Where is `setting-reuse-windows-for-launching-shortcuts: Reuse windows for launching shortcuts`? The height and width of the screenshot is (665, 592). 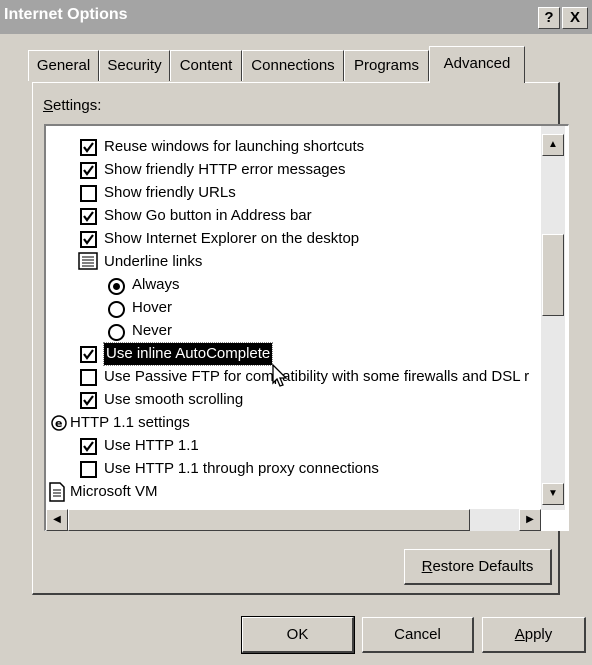
setting-reuse-windows-for-launching-shortcuts: Reuse windows for launching shortcuts is located at coordinates (306, 147).